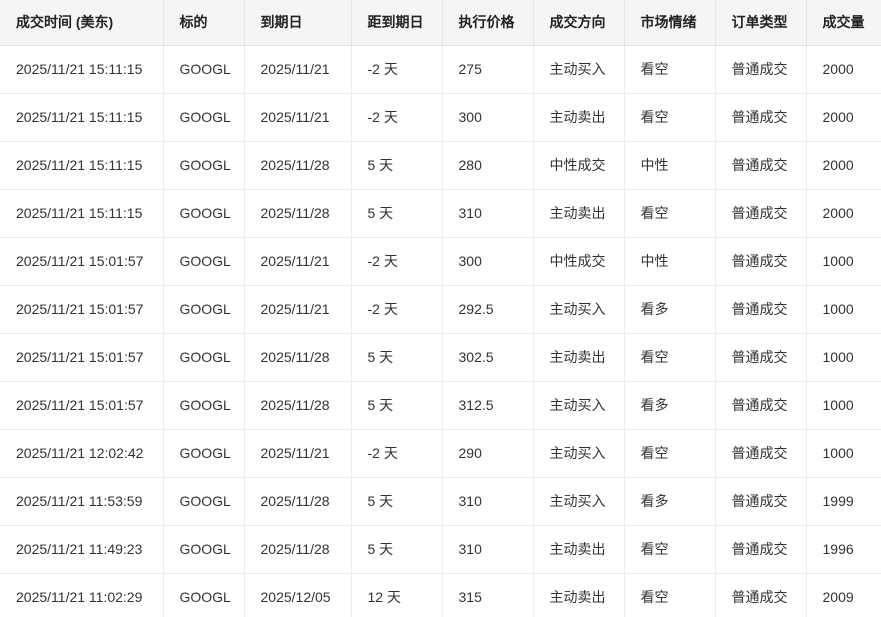  I want to click on header-sentiment: 市场情绪, so click(670, 23).